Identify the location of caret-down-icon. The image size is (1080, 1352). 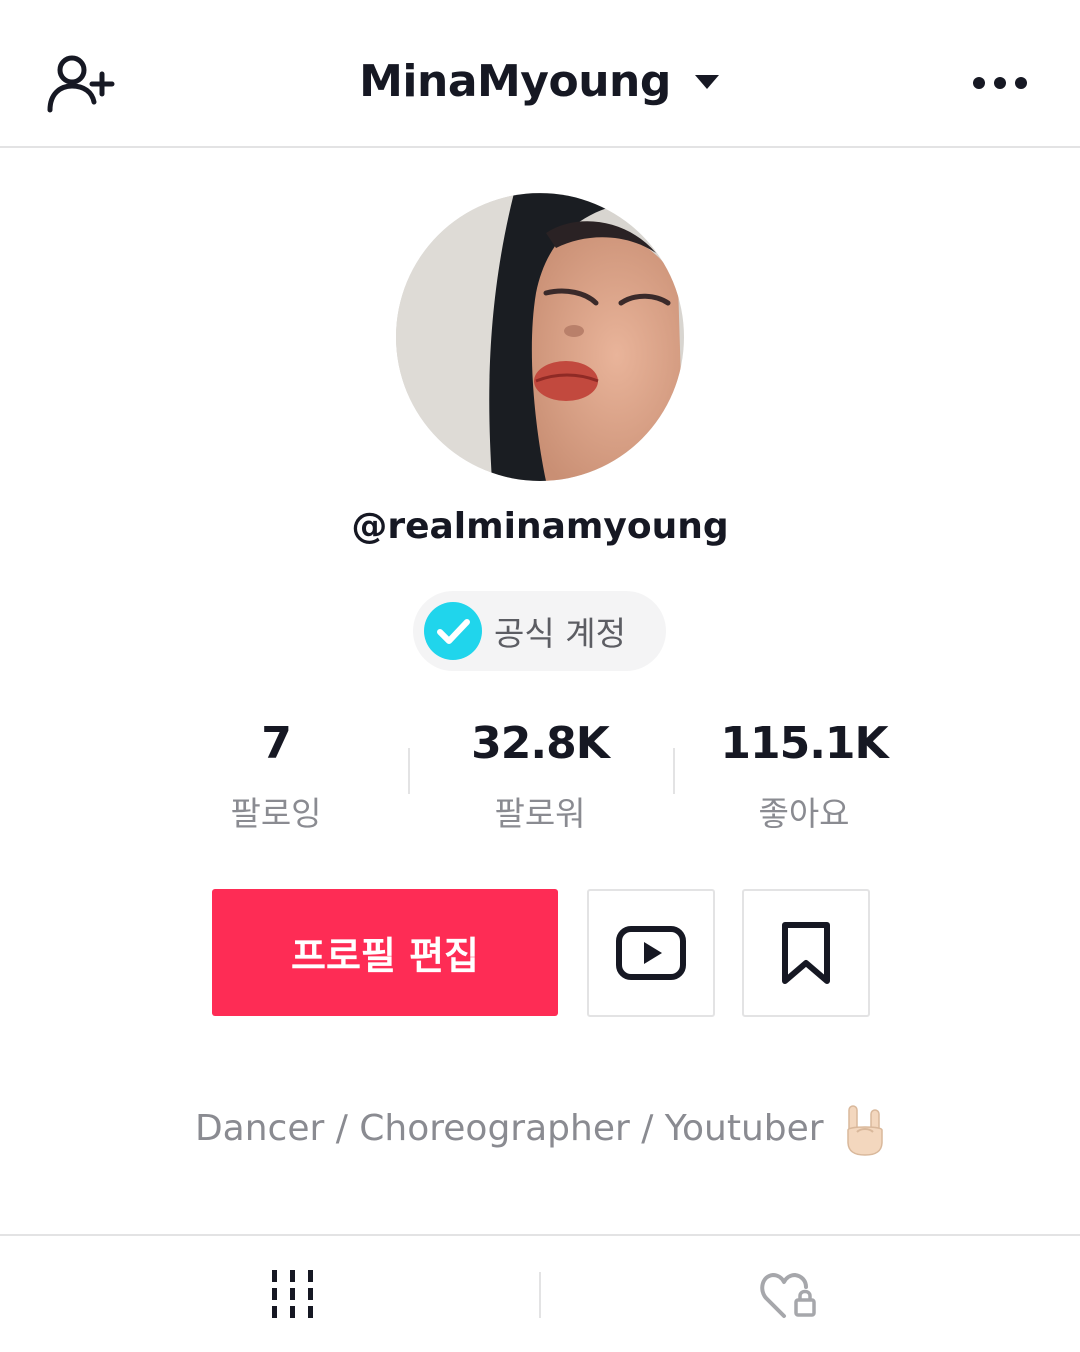
(706, 81).